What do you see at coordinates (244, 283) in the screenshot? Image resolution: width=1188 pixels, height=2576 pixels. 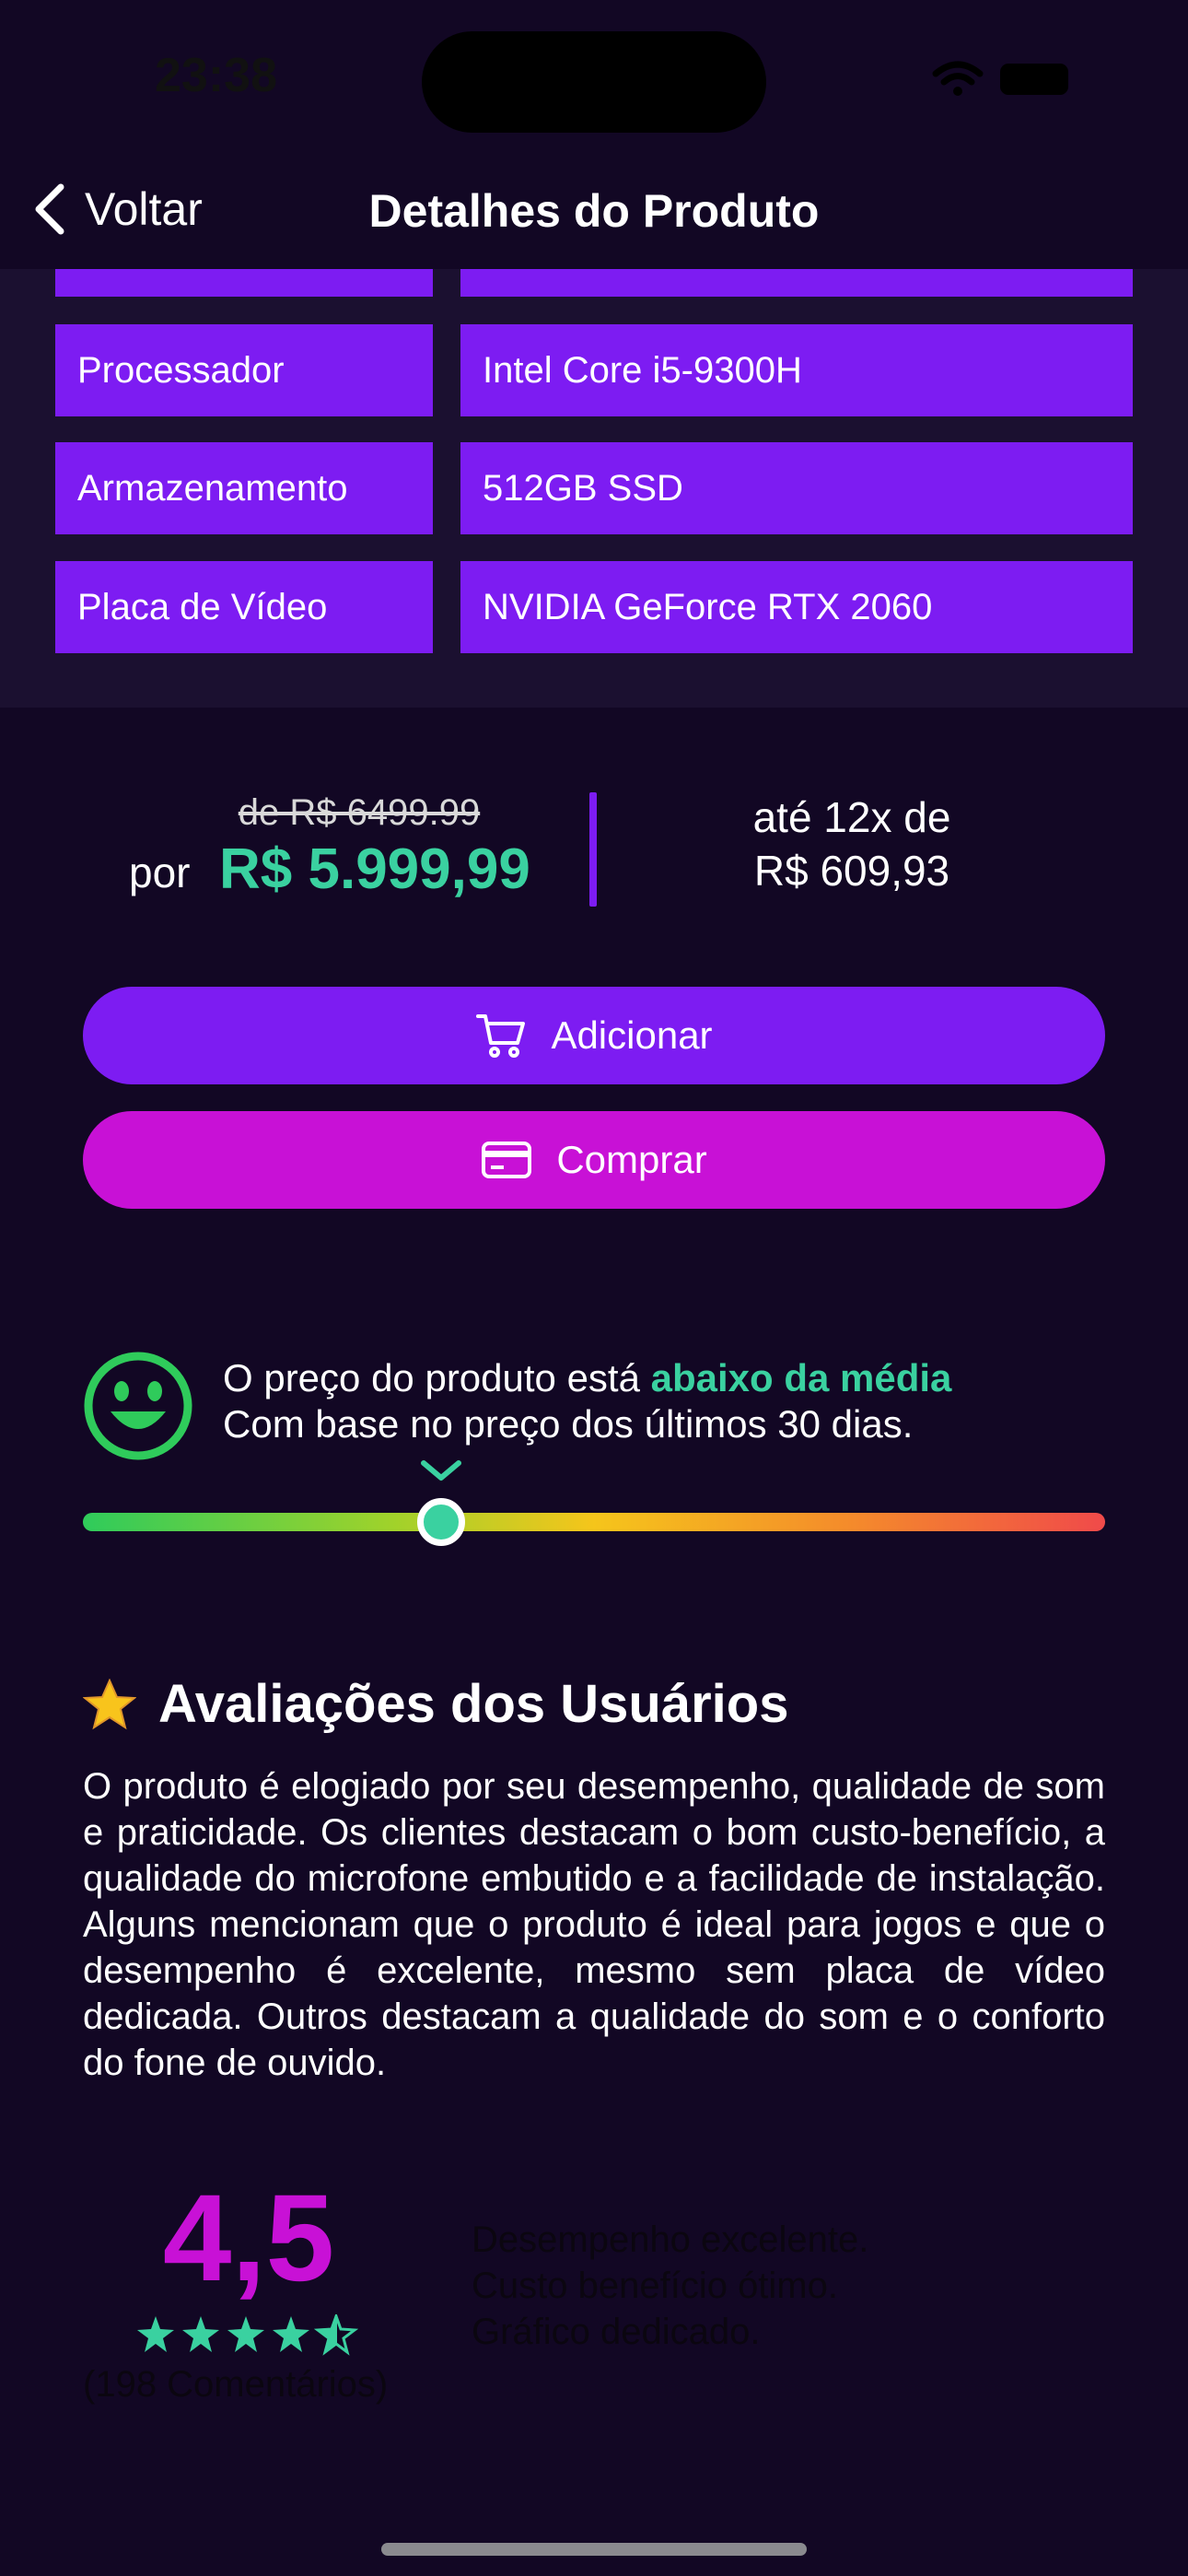 I see `spec-label` at bounding box center [244, 283].